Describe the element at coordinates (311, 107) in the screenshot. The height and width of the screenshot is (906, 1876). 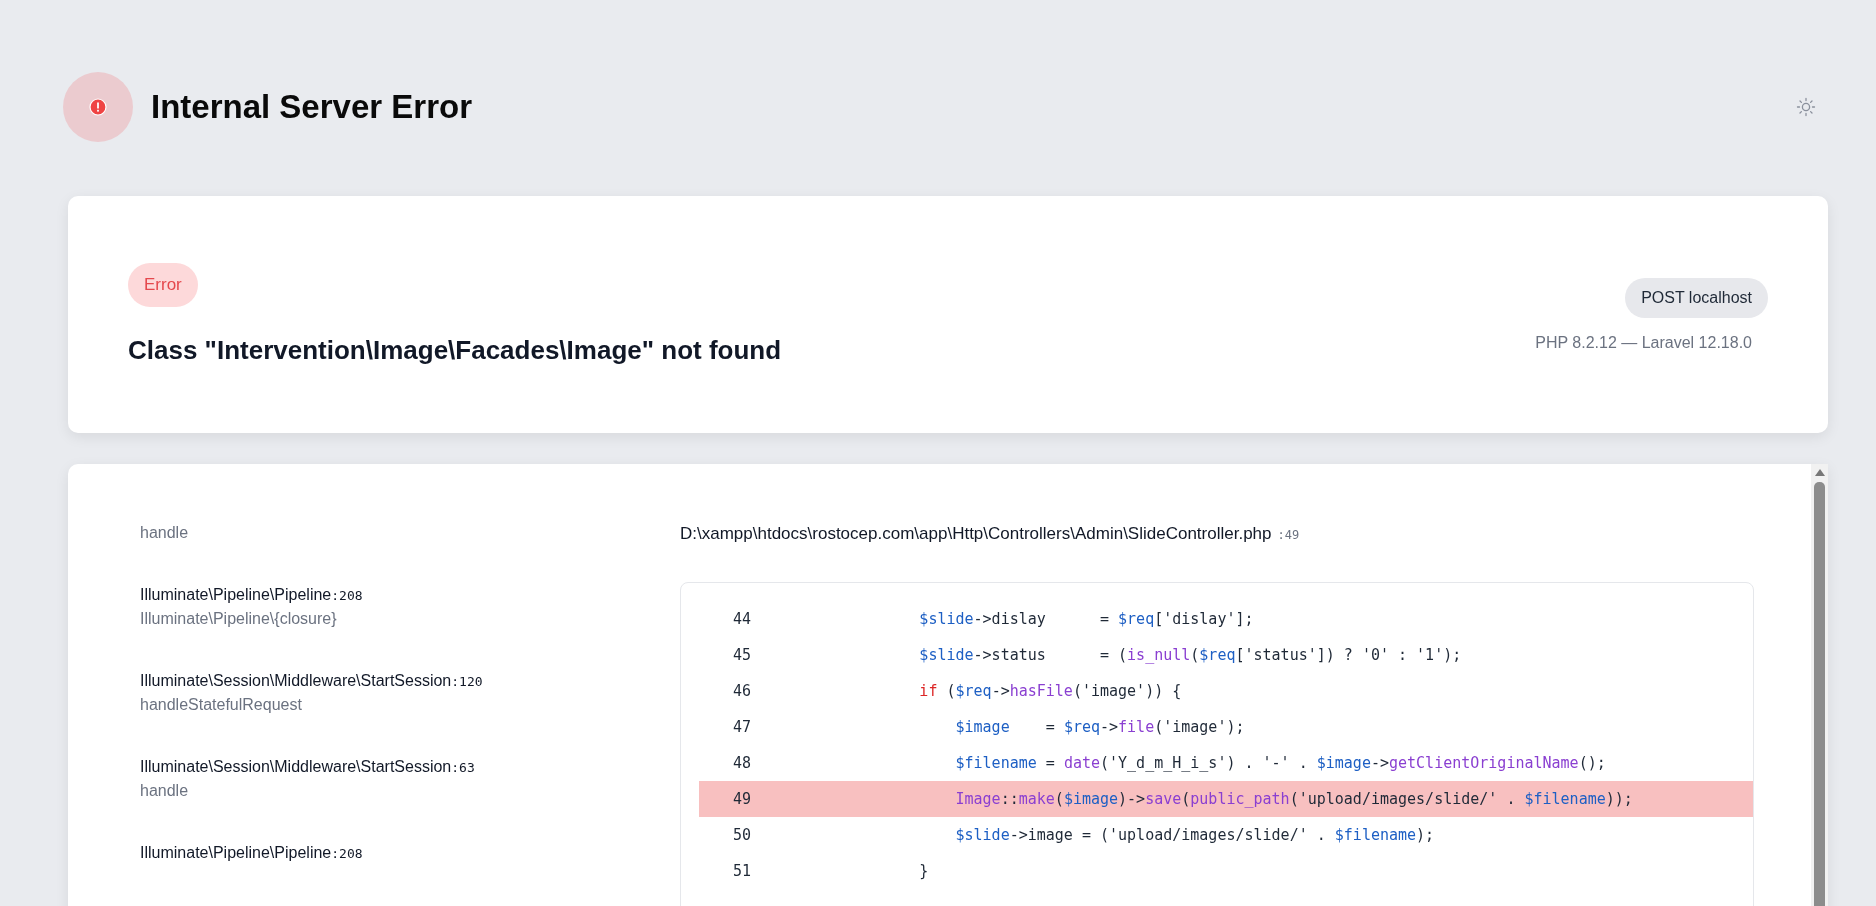
I see `page-title: Internal Server Error` at that location.